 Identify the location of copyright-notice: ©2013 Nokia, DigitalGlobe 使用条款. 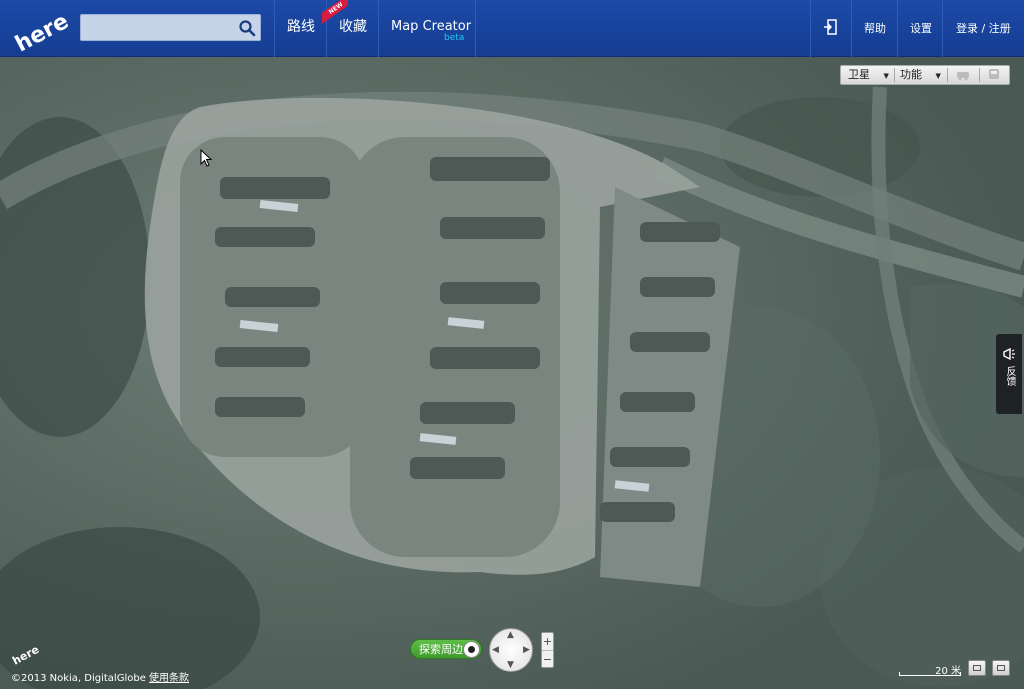
(100, 676).